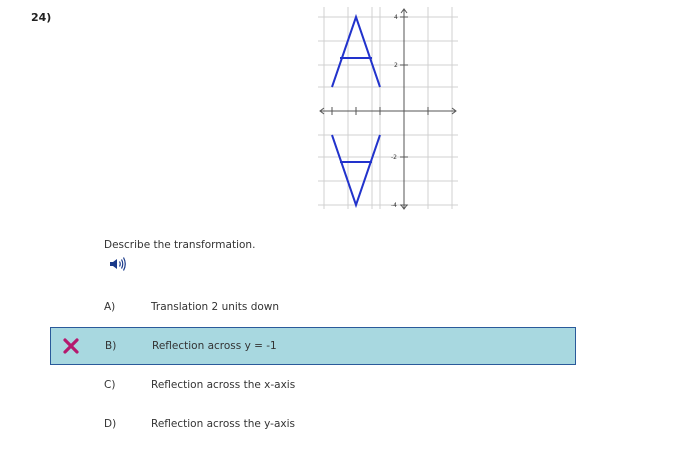 This screenshot has width=692, height=454. What do you see at coordinates (223, 424) in the screenshot?
I see `choice-text: Reflection across the y-axis` at bounding box center [223, 424].